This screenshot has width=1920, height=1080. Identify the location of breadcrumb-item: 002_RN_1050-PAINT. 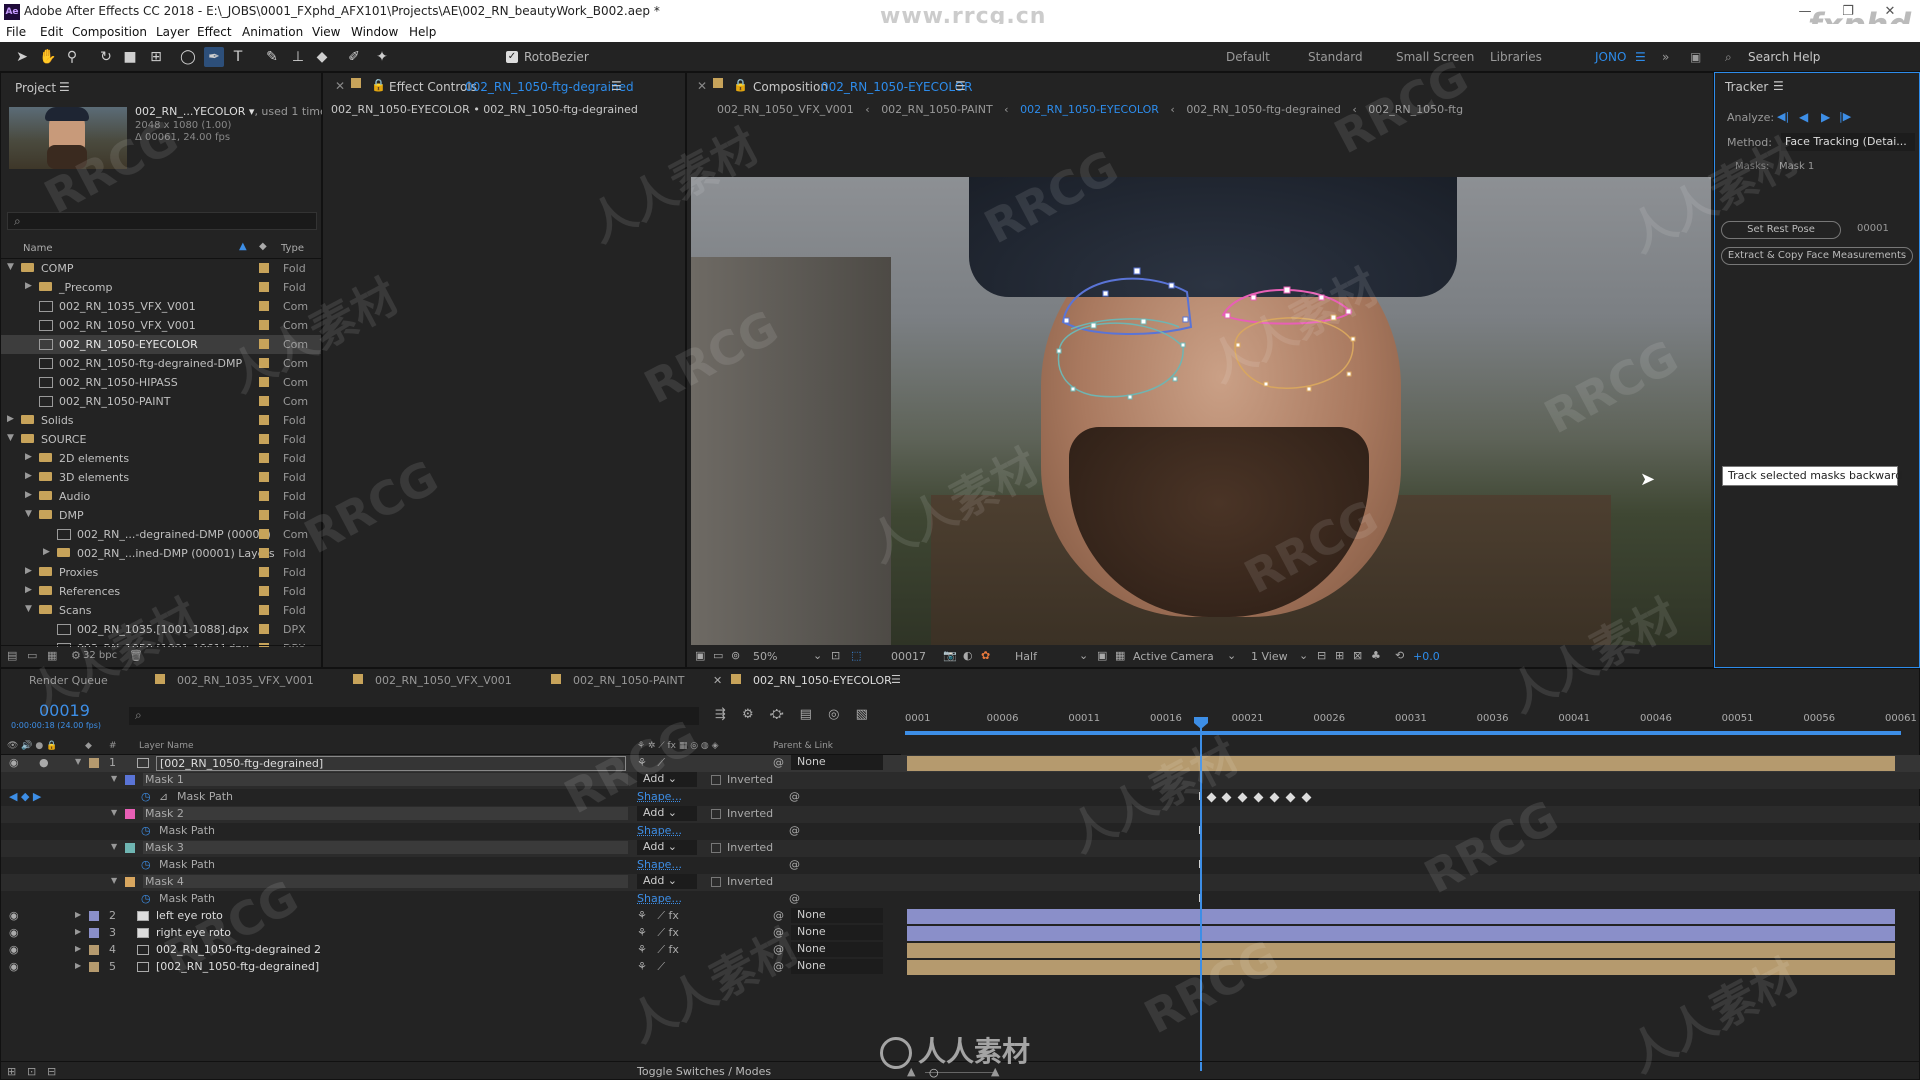
(936, 109).